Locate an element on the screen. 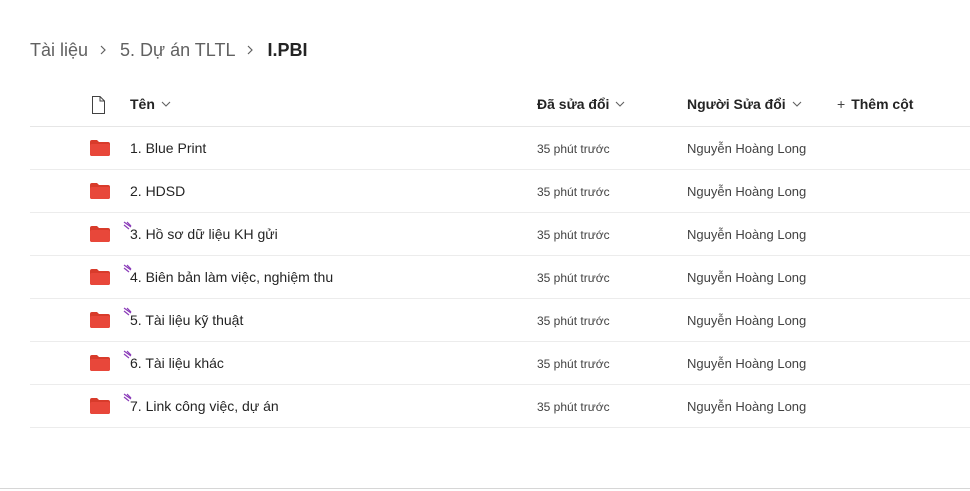 Image resolution: width=970 pixels, height=491 pixels. plus-icon: + is located at coordinates (841, 104).